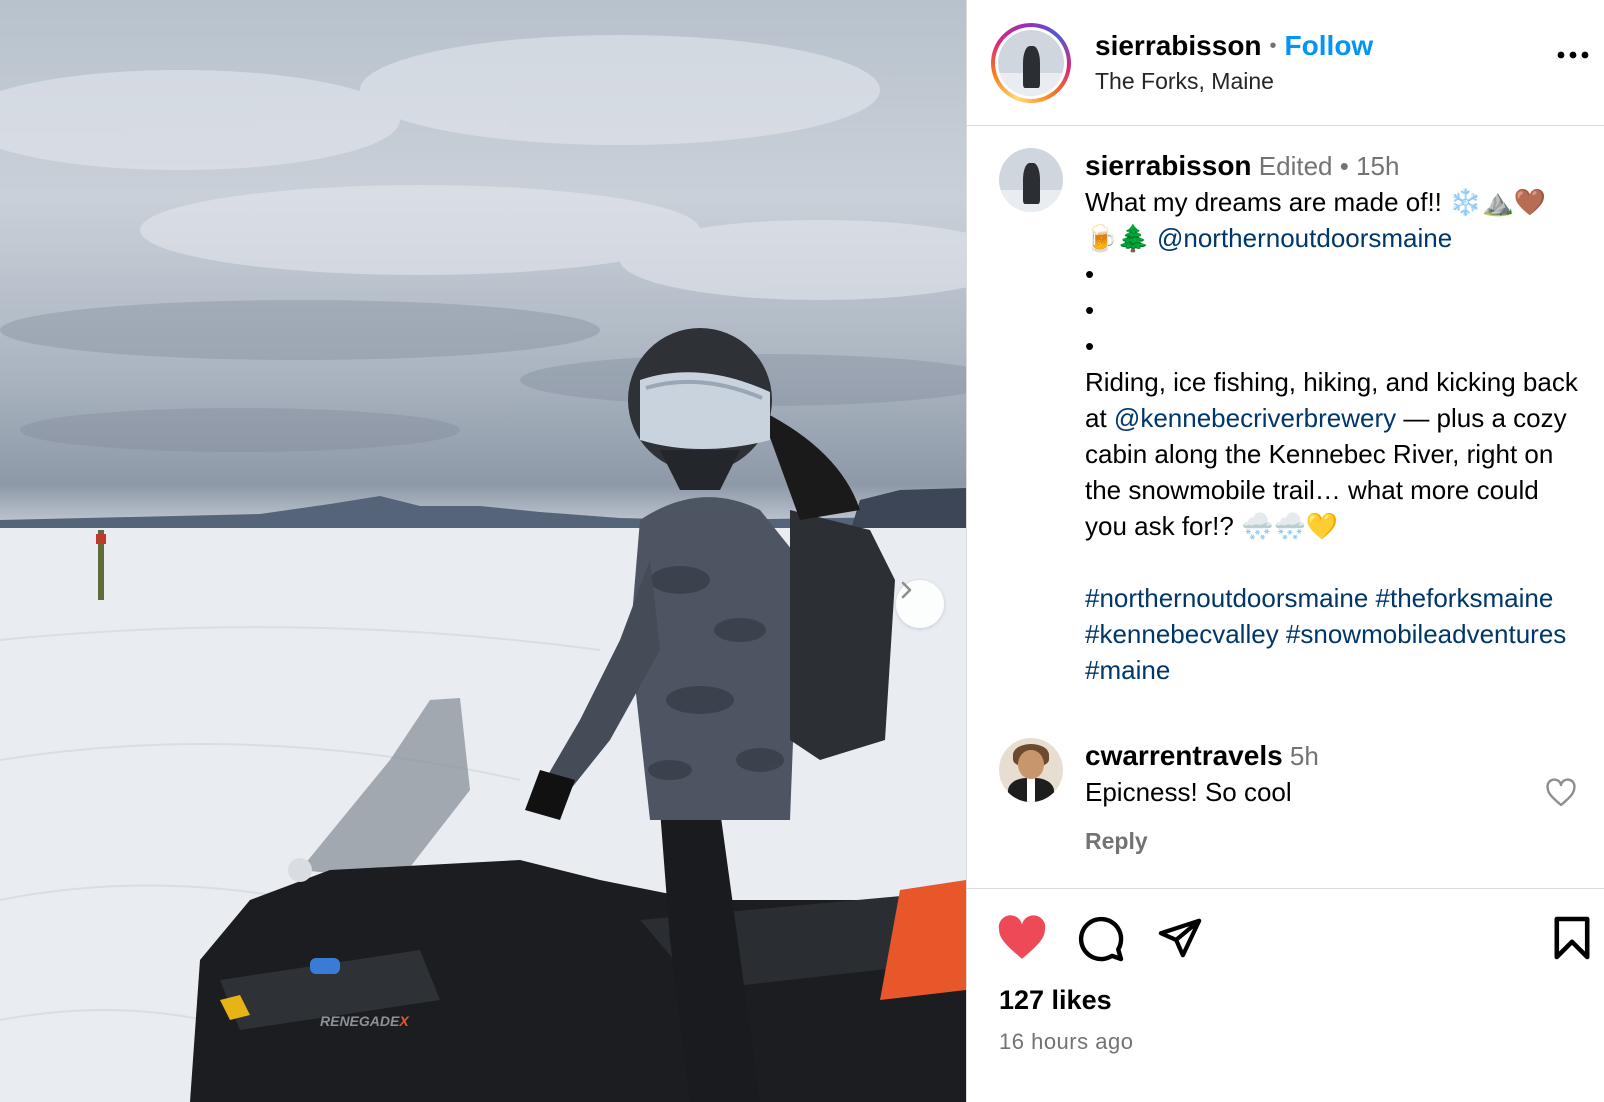 The height and width of the screenshot is (1102, 1604). Describe the element at coordinates (920, 604) in the screenshot. I see `next-photo-button` at that location.